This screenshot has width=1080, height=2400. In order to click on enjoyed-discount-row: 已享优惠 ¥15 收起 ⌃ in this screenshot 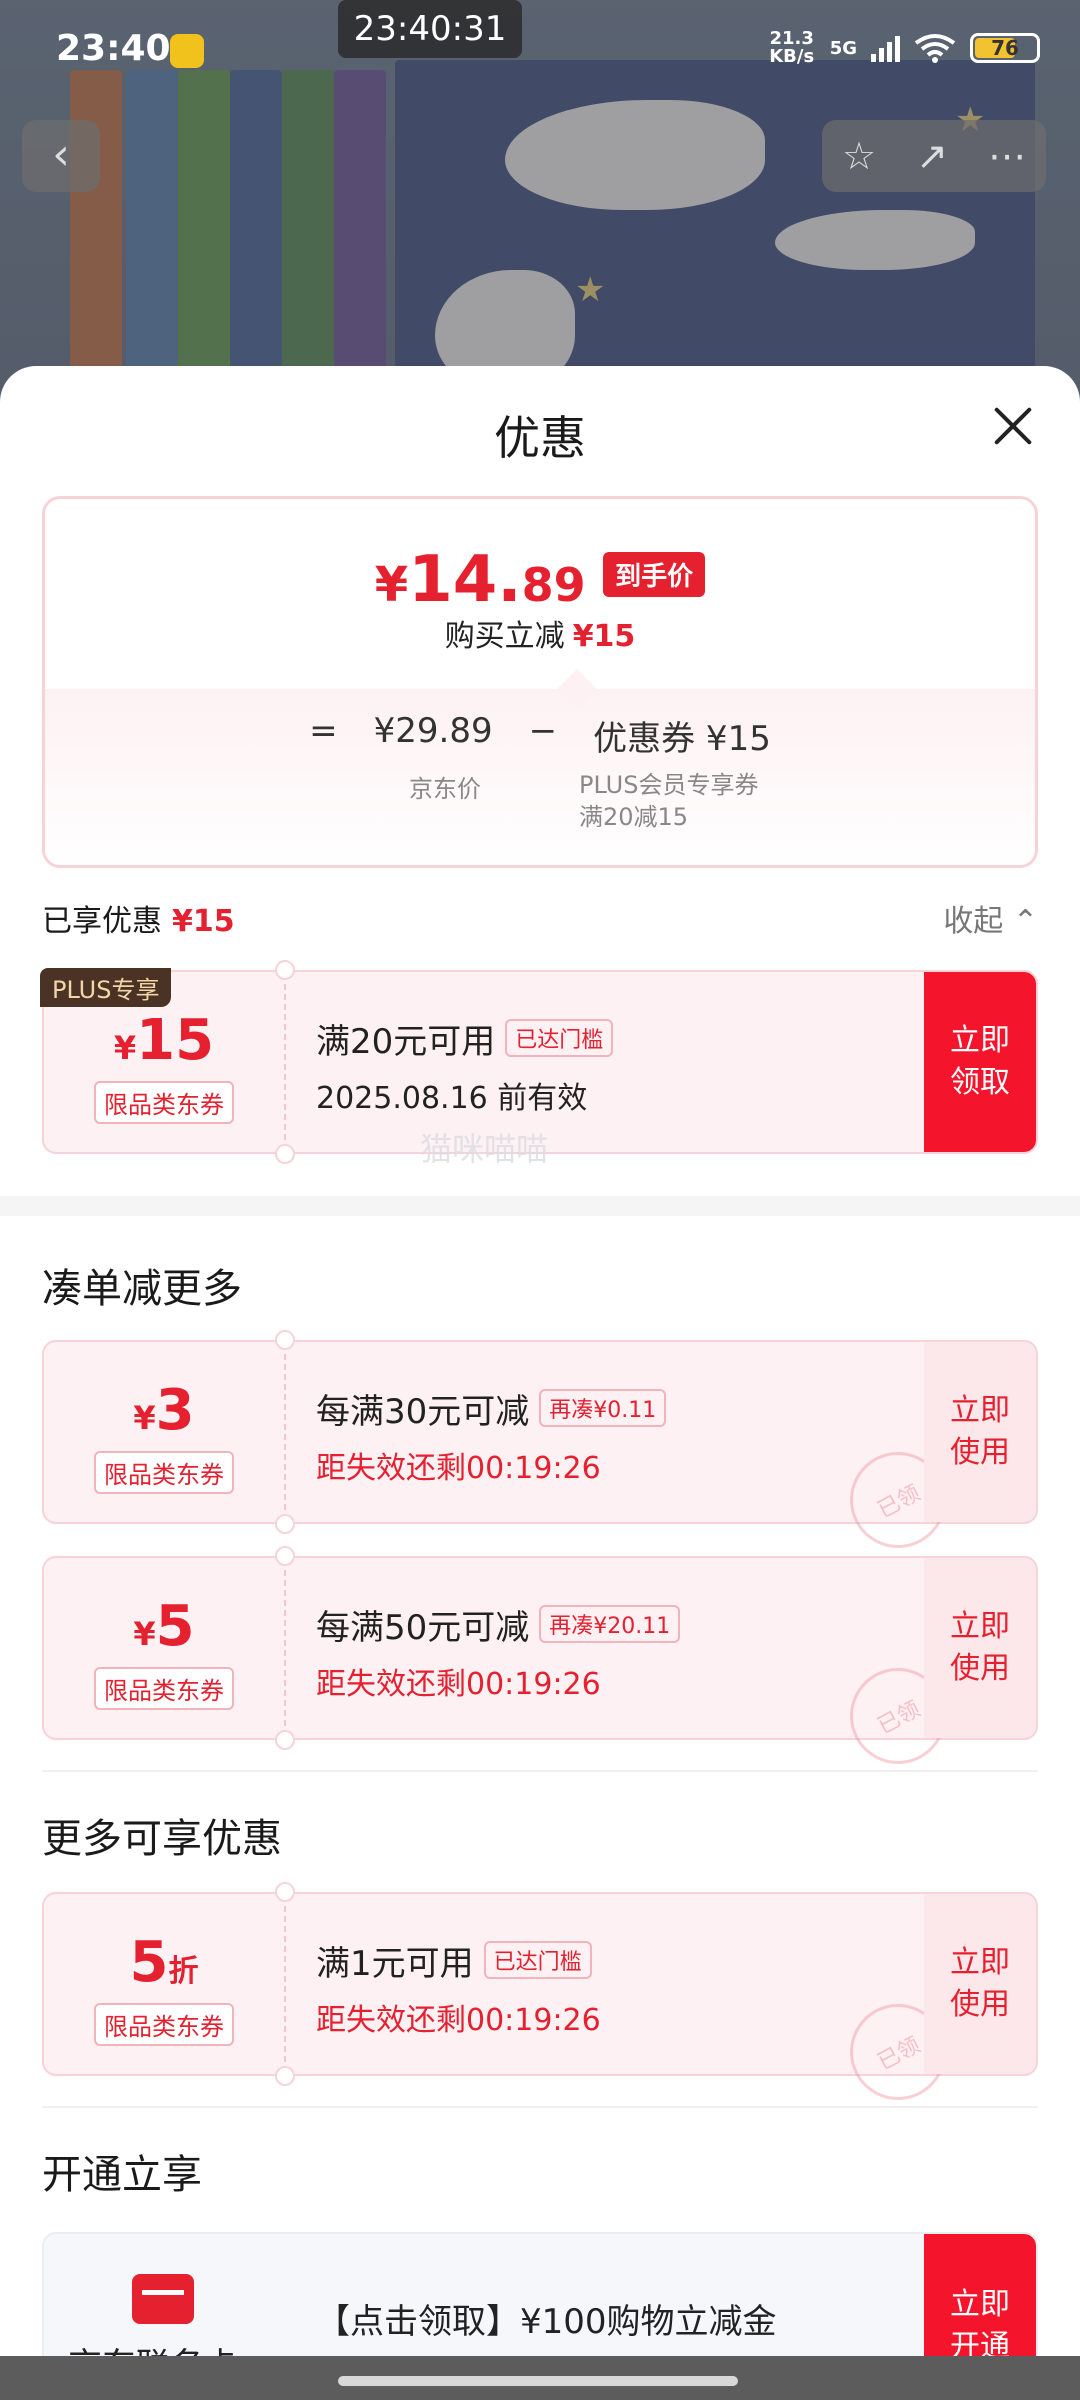, I will do `click(540, 918)`.